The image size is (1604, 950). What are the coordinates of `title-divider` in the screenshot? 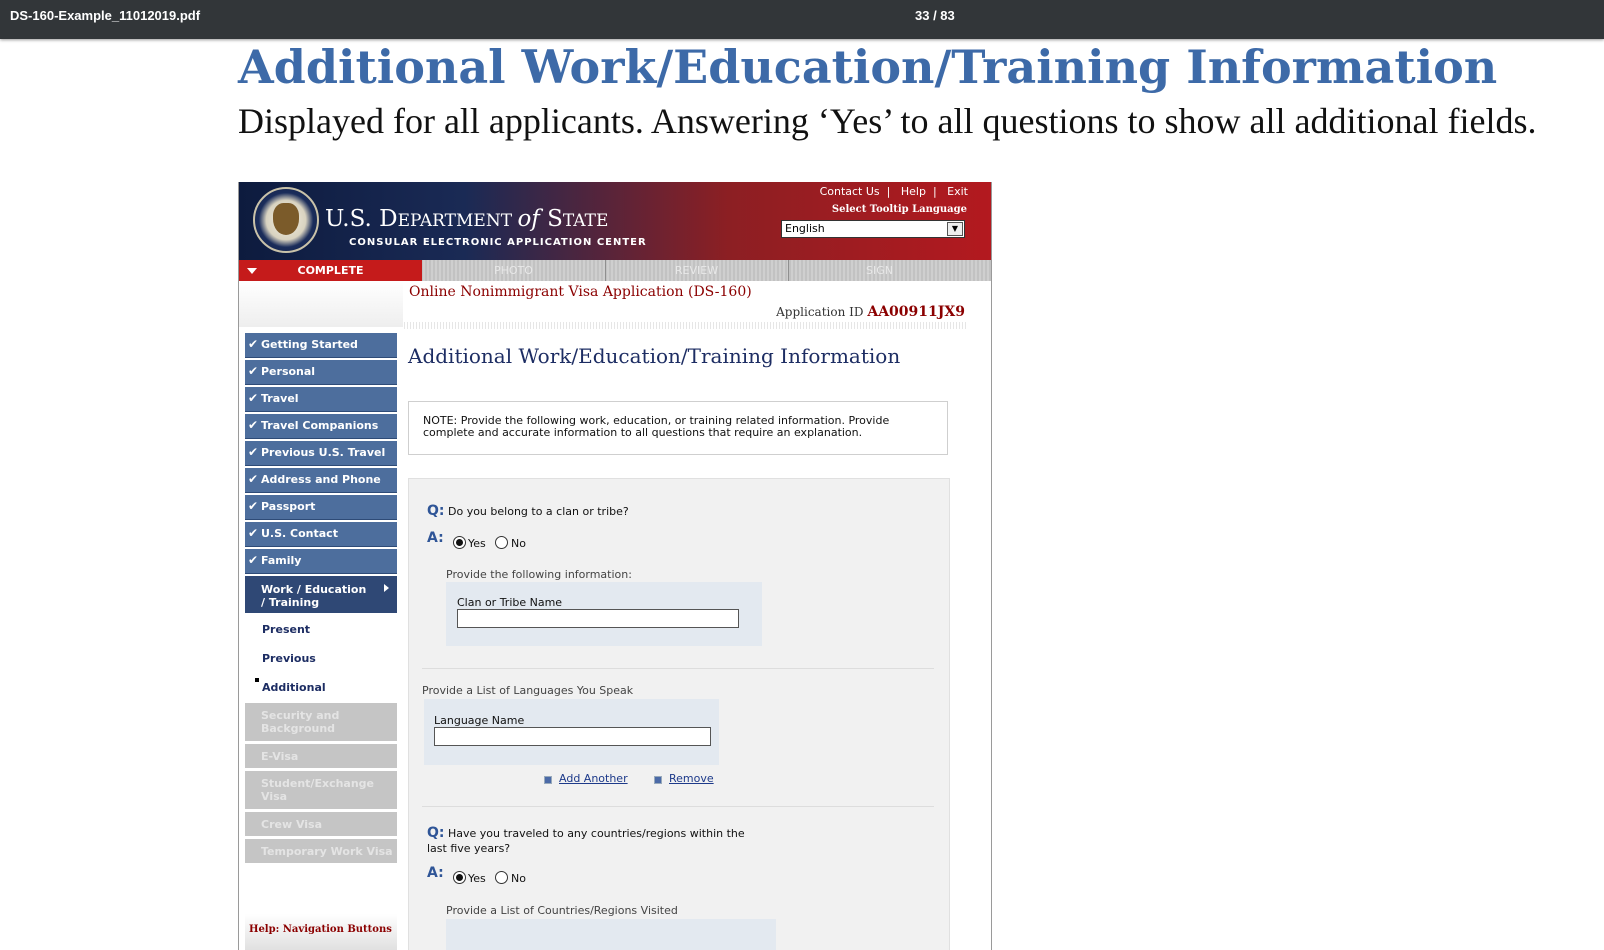 It's located at (685, 325).